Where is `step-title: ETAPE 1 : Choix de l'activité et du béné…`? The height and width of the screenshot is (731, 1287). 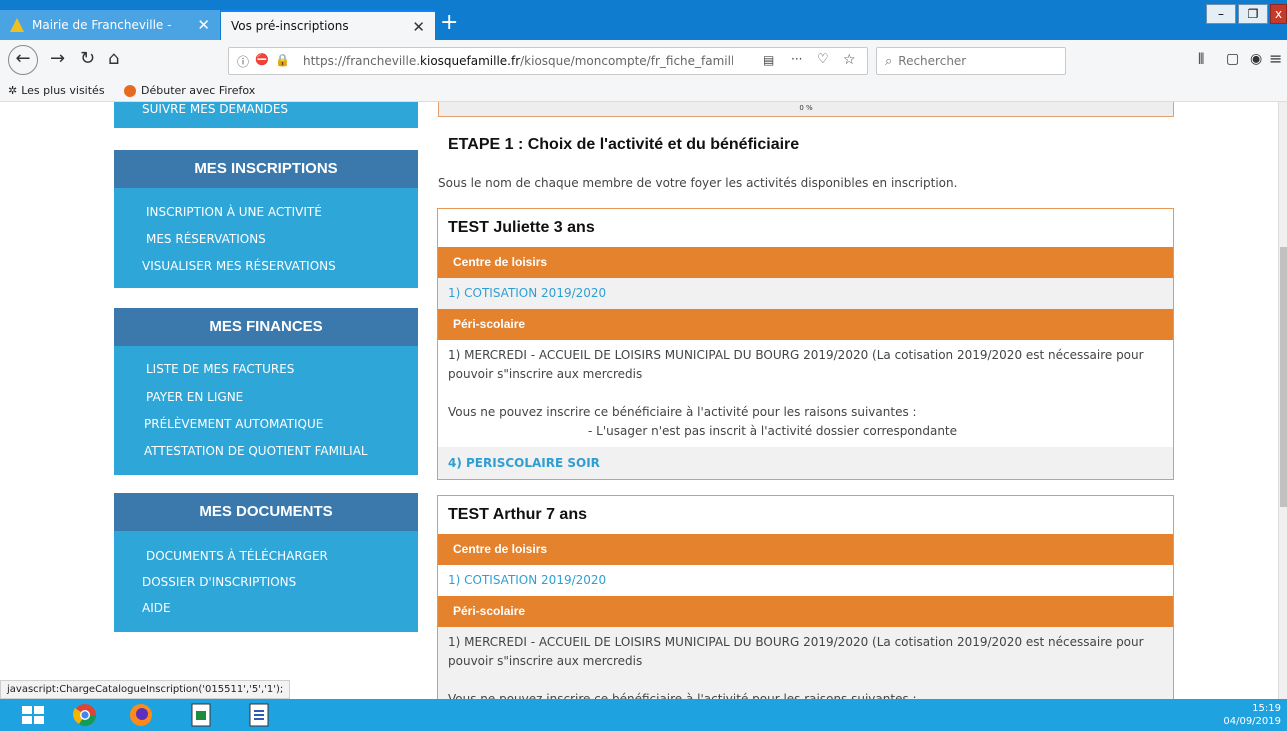
step-title: ETAPE 1 : Choix de l'activité et du béné… is located at coordinates (624, 144).